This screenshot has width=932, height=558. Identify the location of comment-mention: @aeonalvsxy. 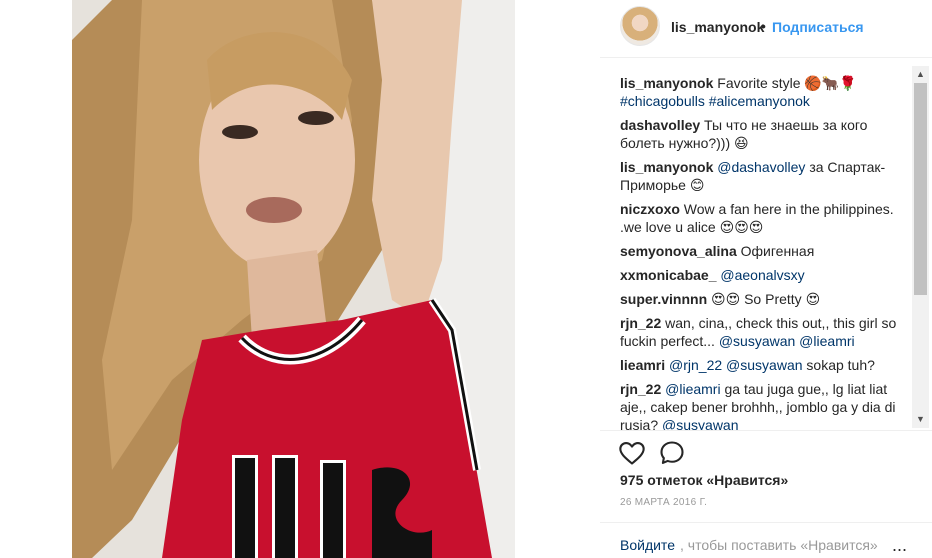
(762, 275).